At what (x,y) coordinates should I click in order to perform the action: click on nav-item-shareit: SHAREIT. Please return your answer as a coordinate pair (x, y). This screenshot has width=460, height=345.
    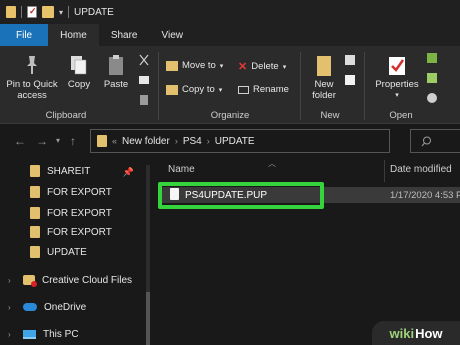
    Looking at the image, I should click on (60, 171).